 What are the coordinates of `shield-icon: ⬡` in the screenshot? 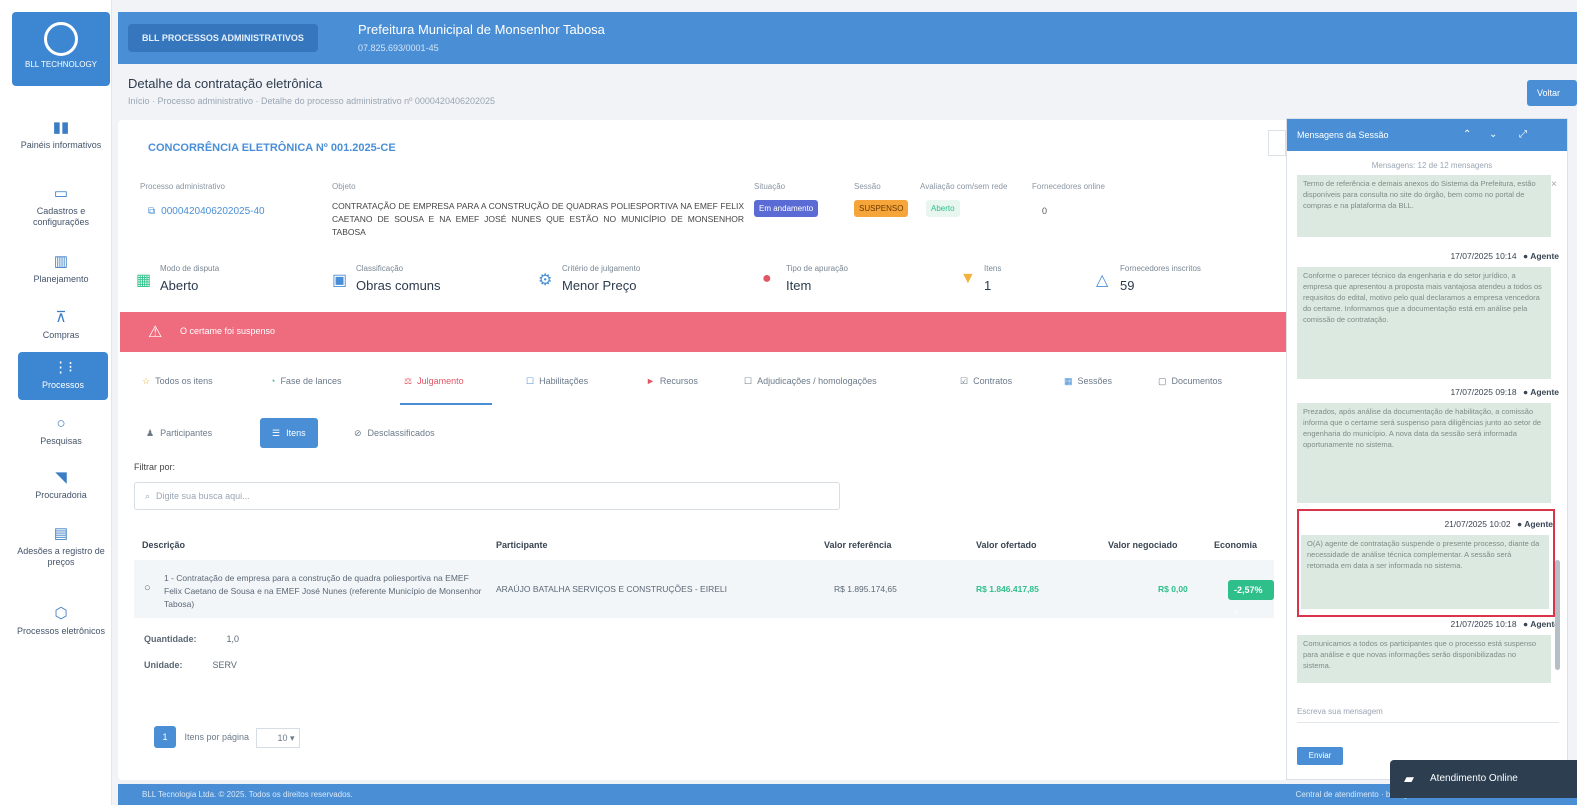 It's located at (61, 613).